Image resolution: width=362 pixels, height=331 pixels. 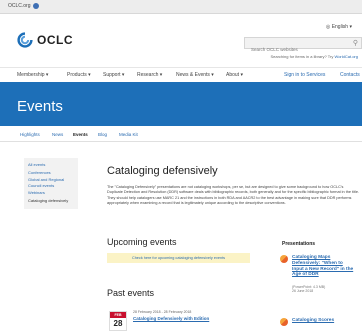 What do you see at coordinates (234, 75) in the screenshot?
I see `nav-item-about: About ▾` at bounding box center [234, 75].